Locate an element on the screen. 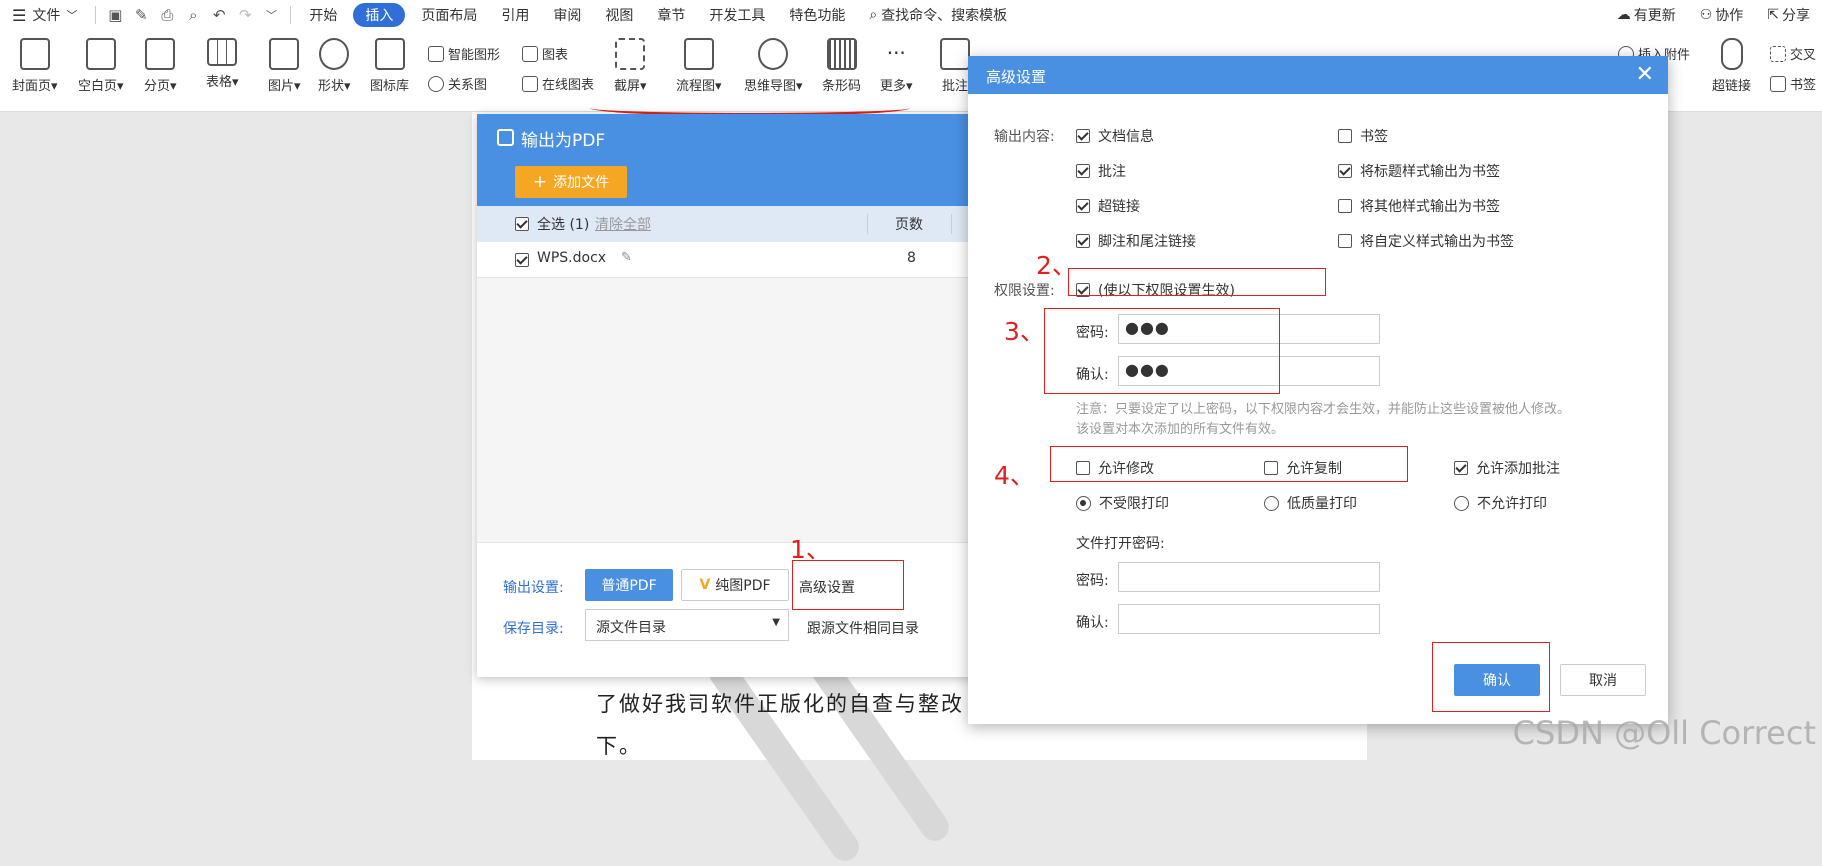  quick-access-dropdown-icon: ﹀ is located at coordinates (271, 15).